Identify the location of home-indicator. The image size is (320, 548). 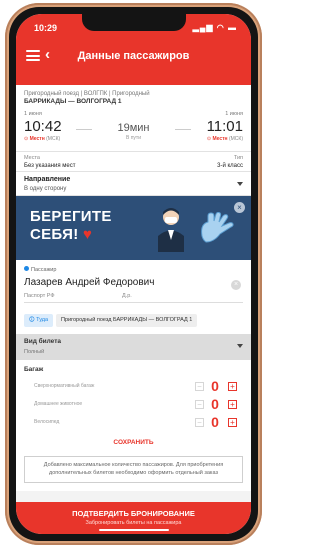
(133, 530).